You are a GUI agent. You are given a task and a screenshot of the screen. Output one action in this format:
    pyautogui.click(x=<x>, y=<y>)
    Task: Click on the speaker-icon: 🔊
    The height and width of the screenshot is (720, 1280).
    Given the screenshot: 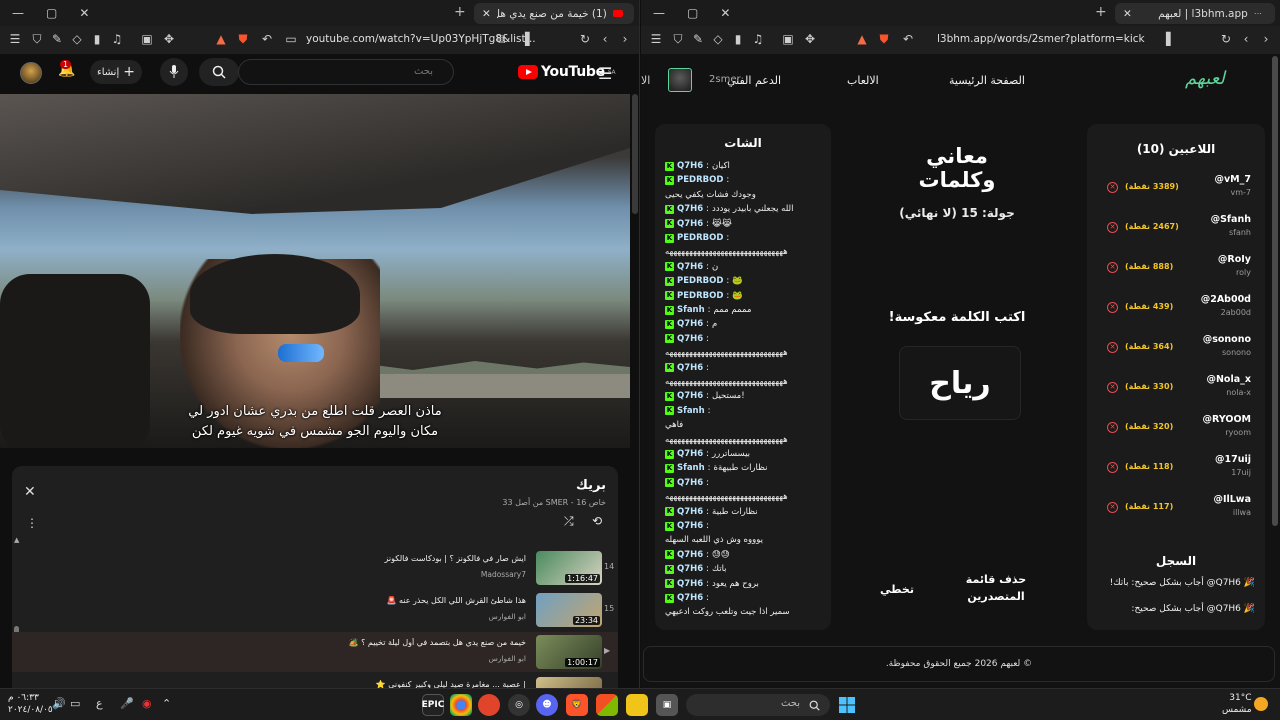 What is the action you would take?
    pyautogui.click(x=59, y=703)
    